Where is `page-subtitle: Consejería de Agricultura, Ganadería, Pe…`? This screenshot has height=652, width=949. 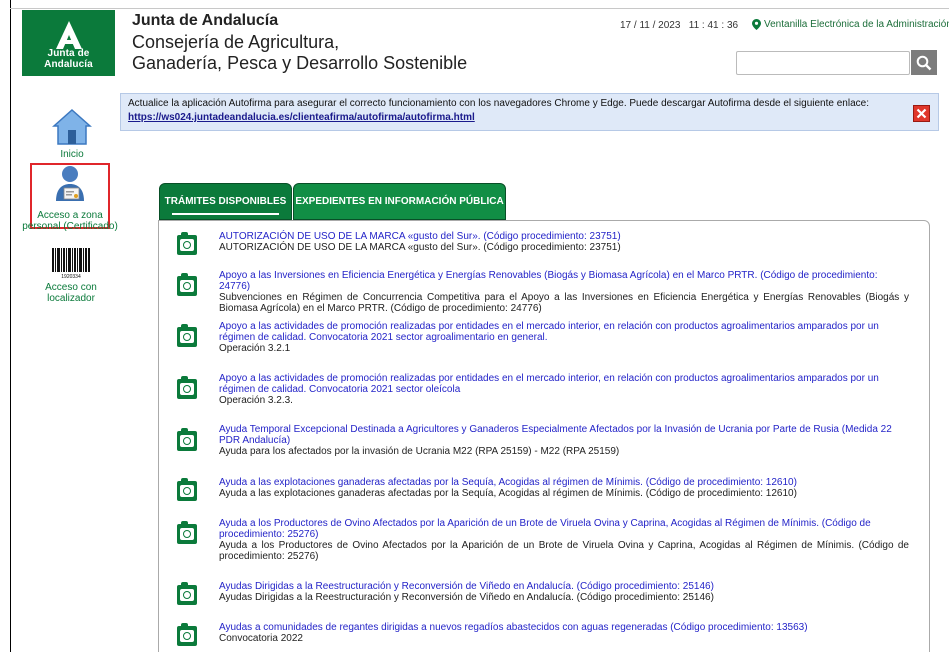 page-subtitle: Consejería de Agricultura, Ganadería, Pe… is located at coordinates (342, 53).